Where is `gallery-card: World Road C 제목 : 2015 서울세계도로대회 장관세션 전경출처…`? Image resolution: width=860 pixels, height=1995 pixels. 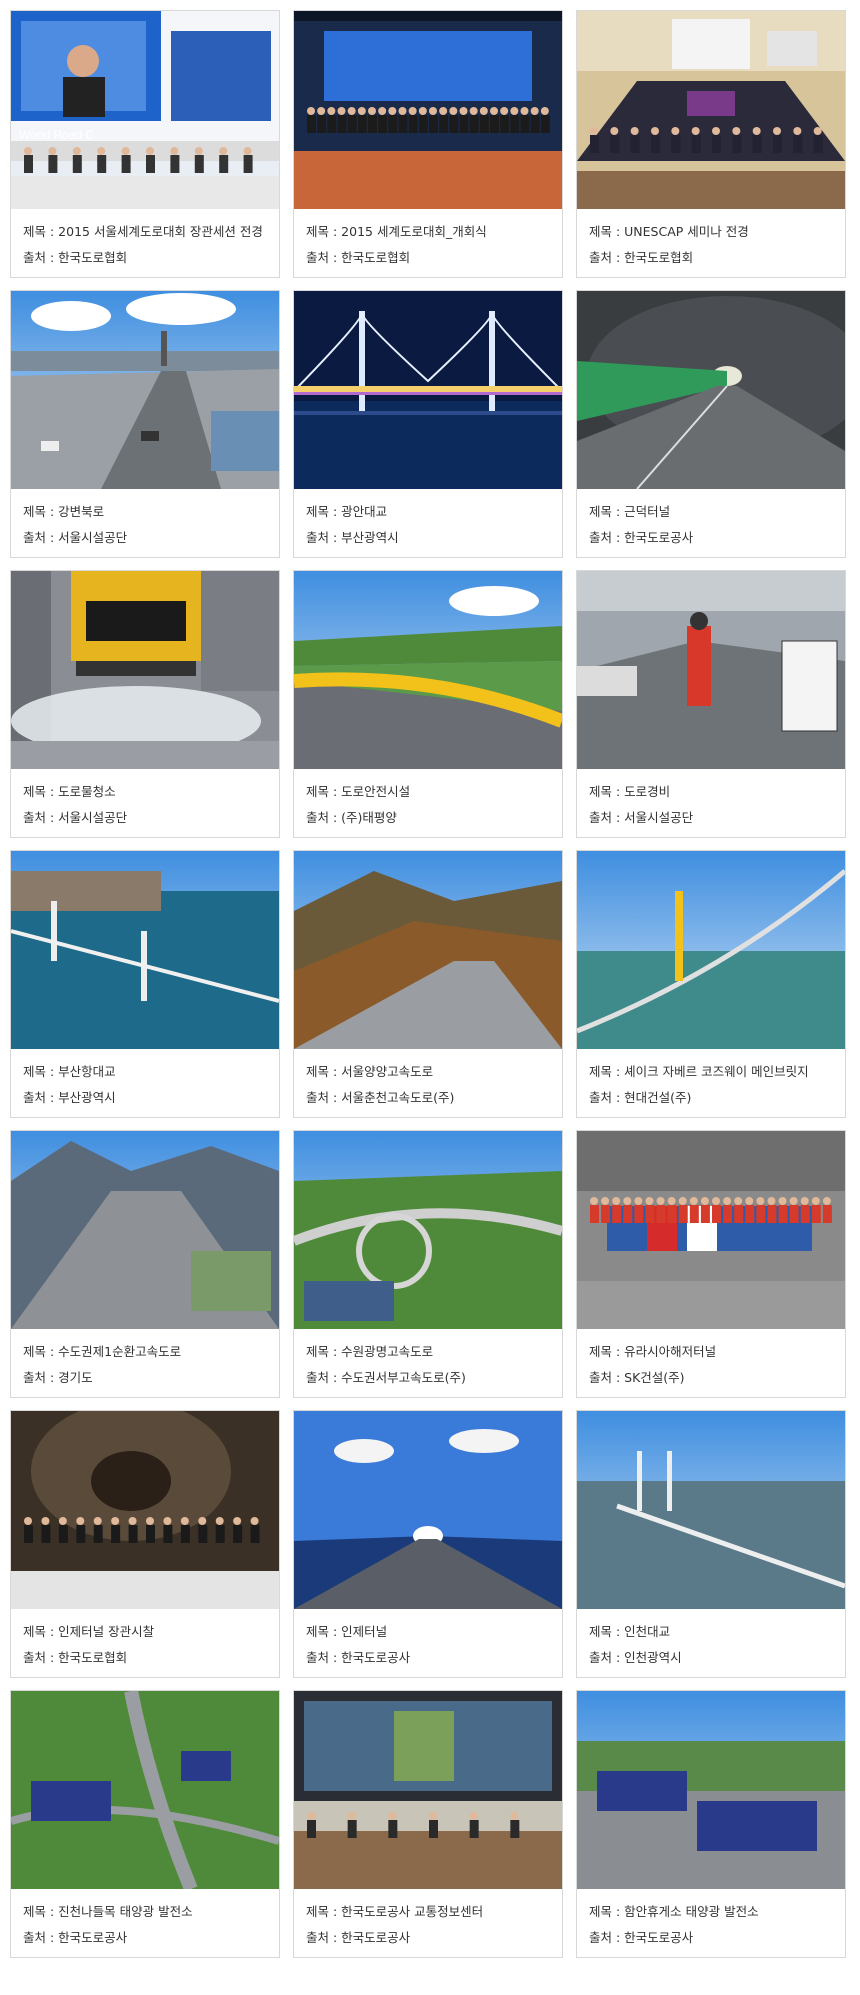 gallery-card: World Road C 제목 : 2015 서울세계도로대회 장관세션 전경출처… is located at coordinates (145, 144).